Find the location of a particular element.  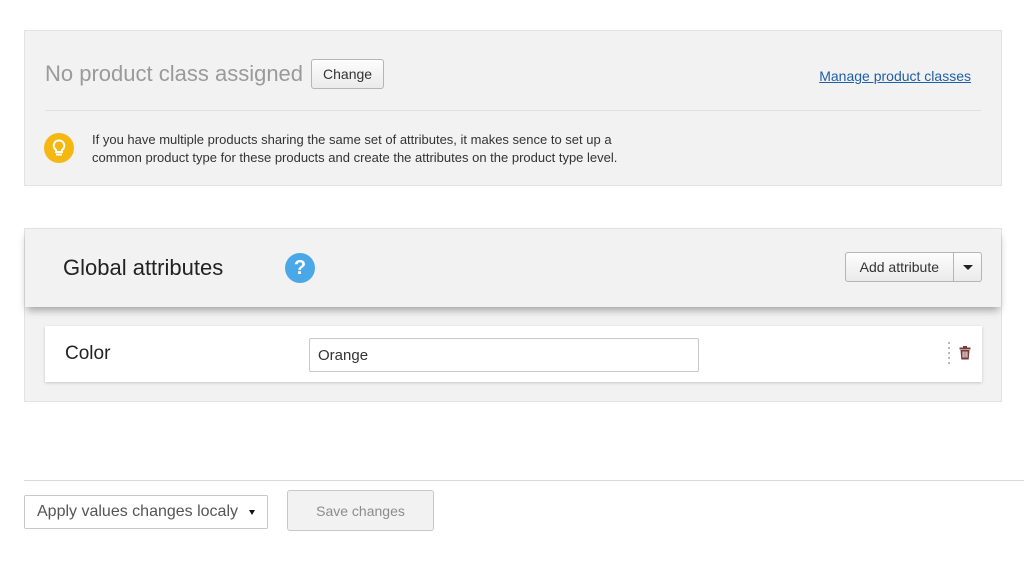

global-attributes-title: Global attributes is located at coordinates (143, 267).